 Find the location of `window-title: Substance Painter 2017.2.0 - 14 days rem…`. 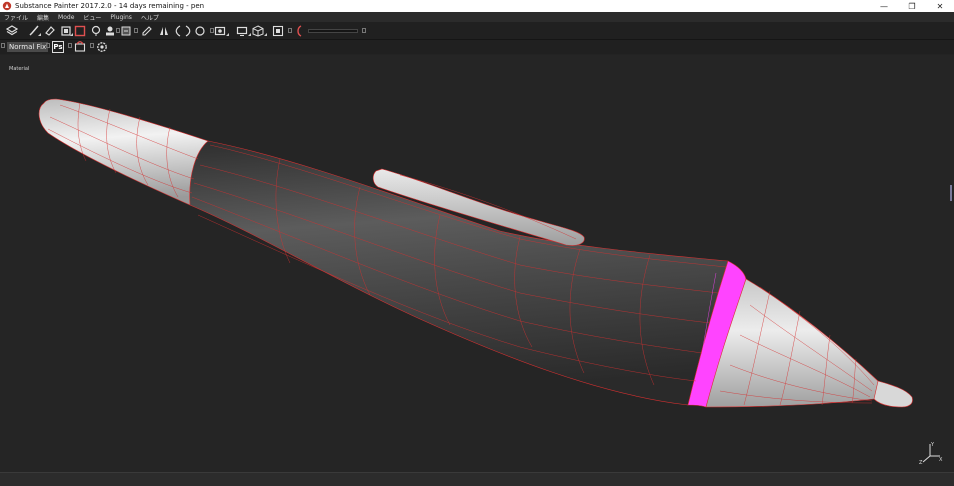

window-title: Substance Painter 2017.2.0 - 14 days rem… is located at coordinates (110, 6).